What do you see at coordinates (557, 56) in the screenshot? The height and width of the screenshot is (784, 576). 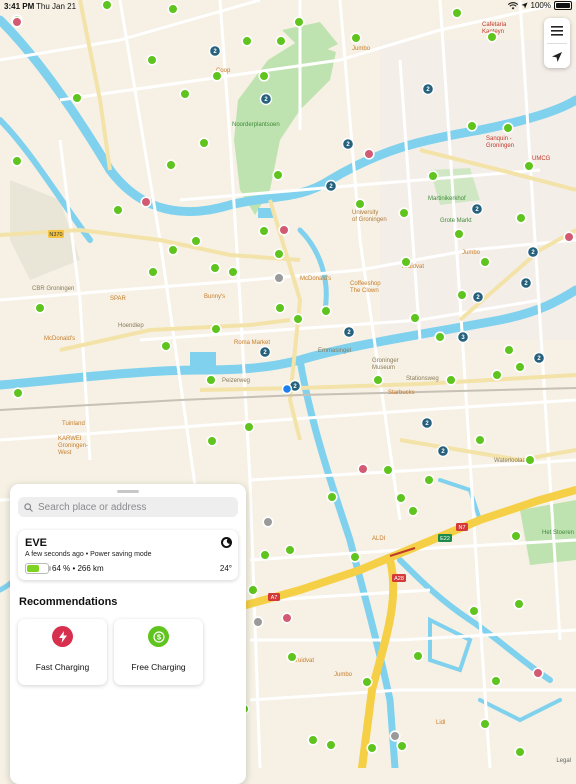 I see `locate-button` at bounding box center [557, 56].